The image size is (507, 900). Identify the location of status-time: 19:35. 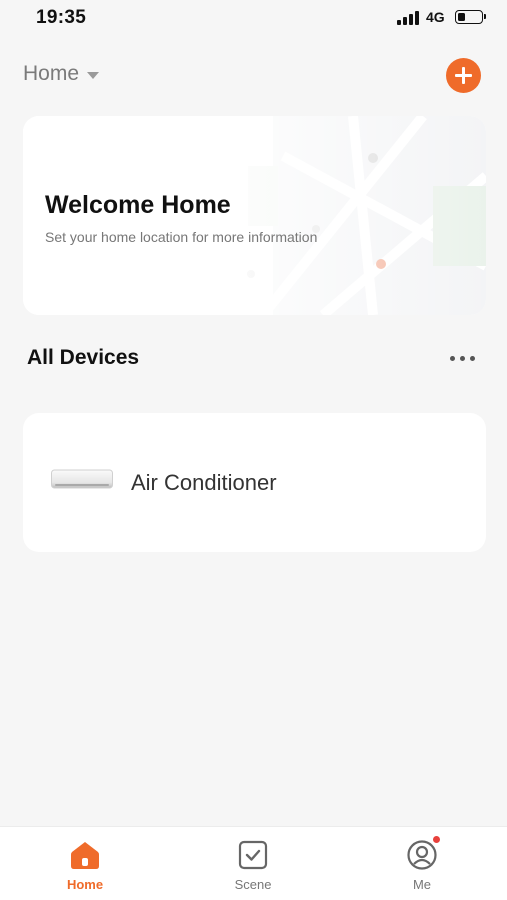
(61, 17).